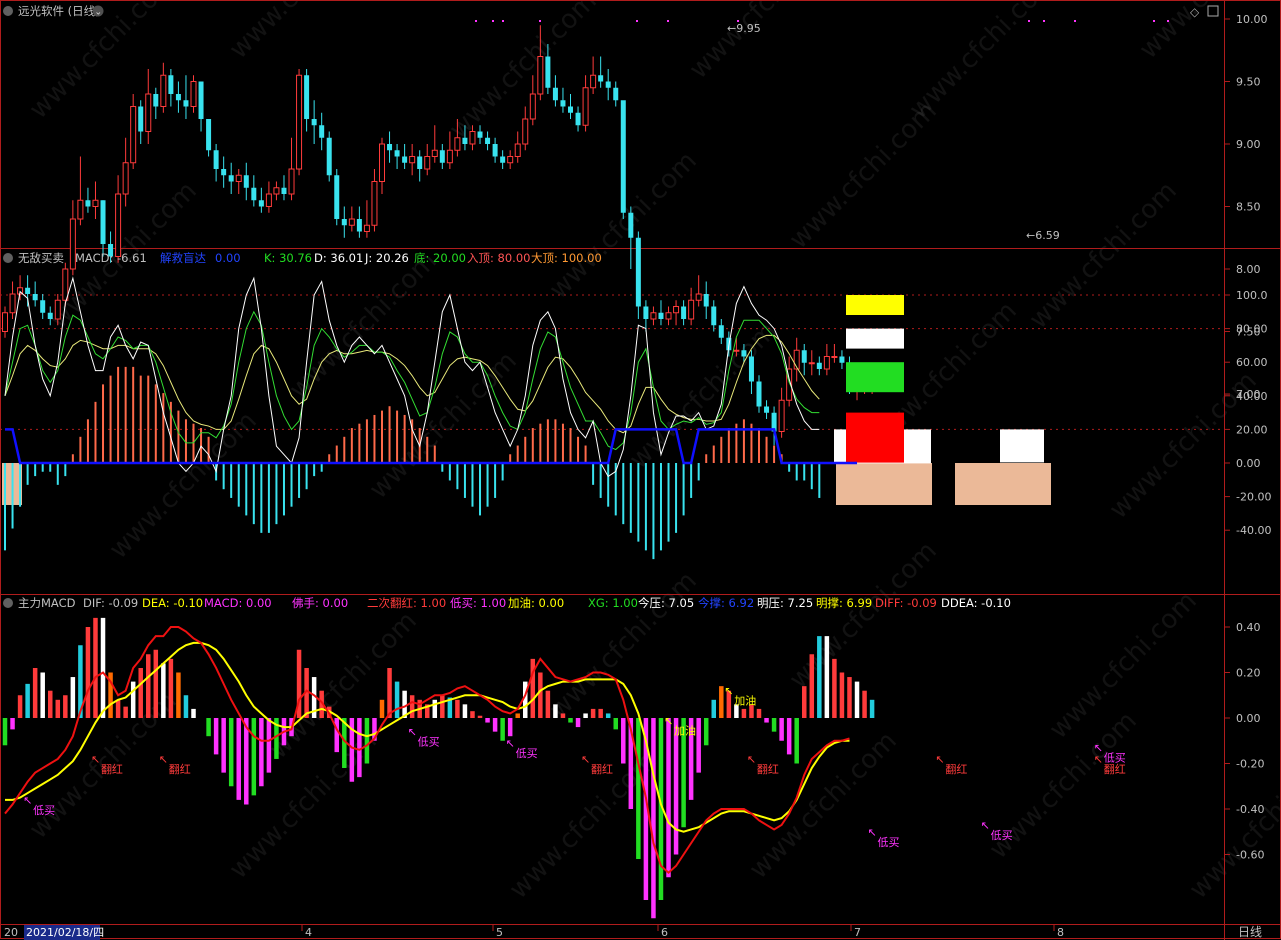  I want to click on macd-tick-label: 0.40, so click(1248, 627).